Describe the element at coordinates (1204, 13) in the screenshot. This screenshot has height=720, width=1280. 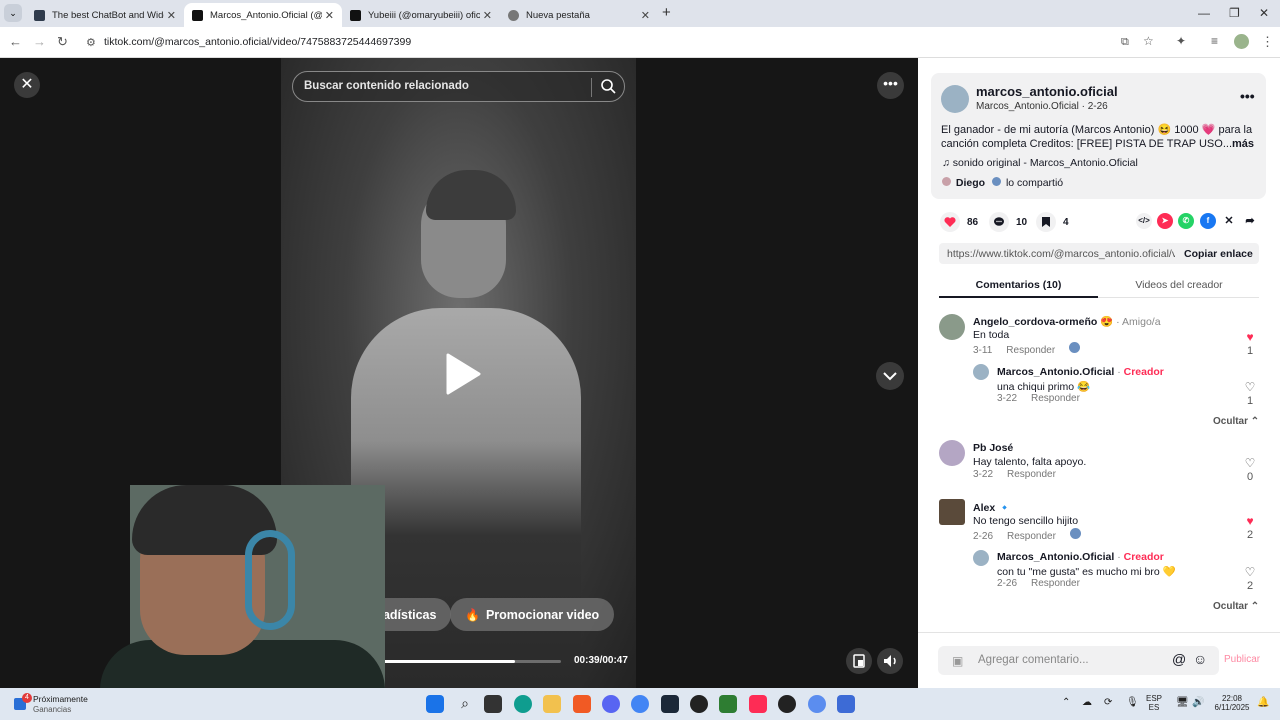
I see `minimize-icon: —` at that location.